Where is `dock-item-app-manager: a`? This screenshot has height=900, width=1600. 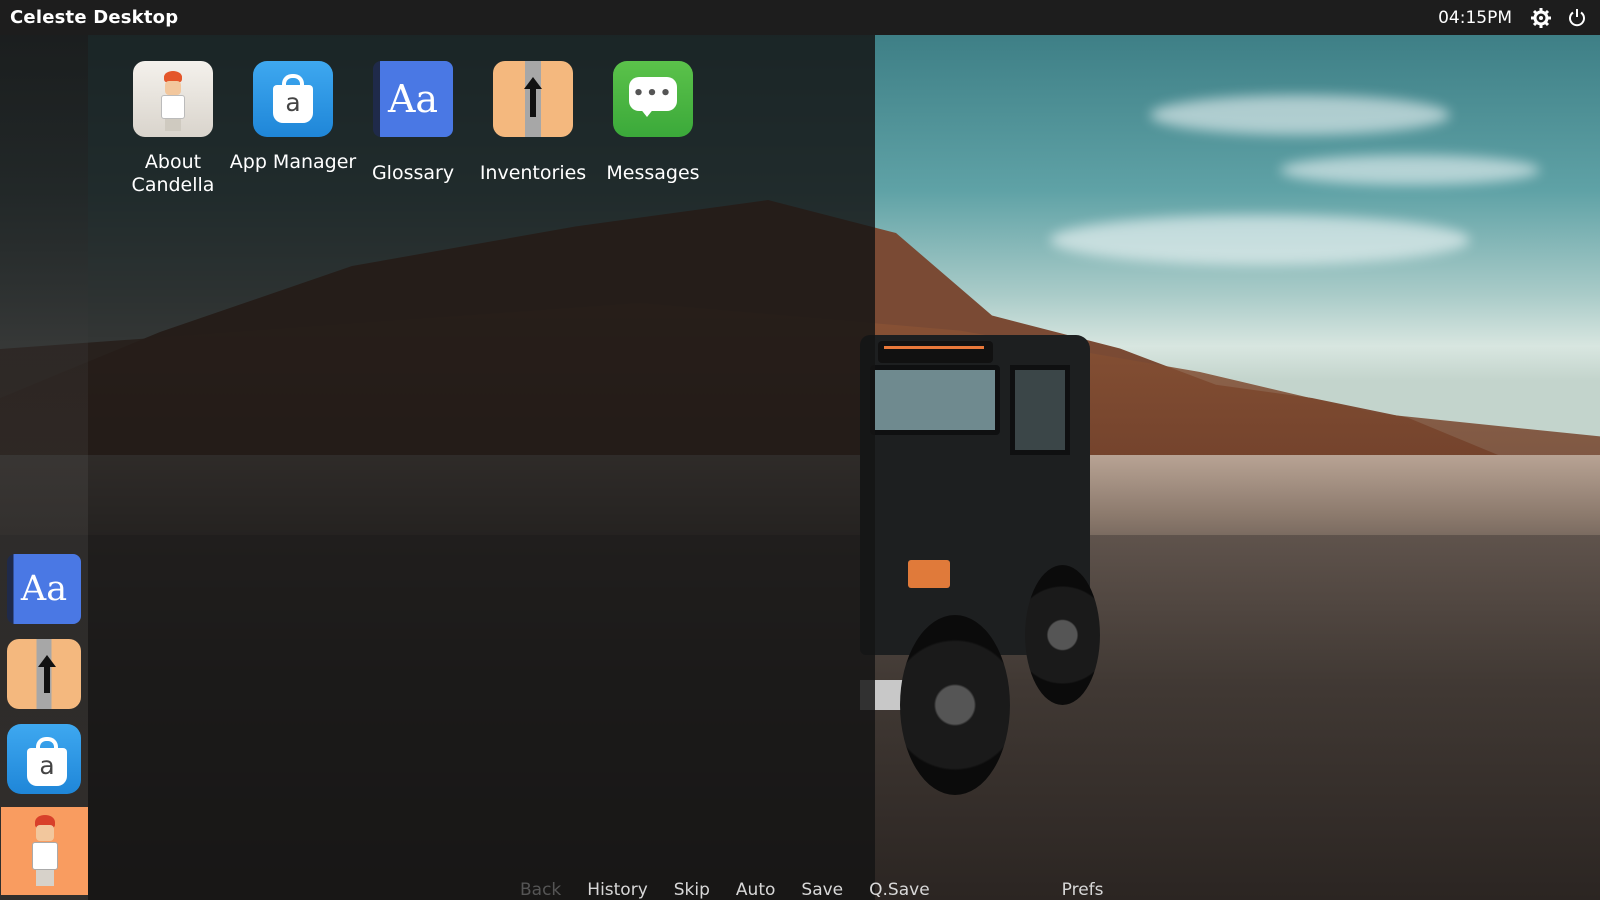 dock-item-app-manager: a is located at coordinates (44, 759).